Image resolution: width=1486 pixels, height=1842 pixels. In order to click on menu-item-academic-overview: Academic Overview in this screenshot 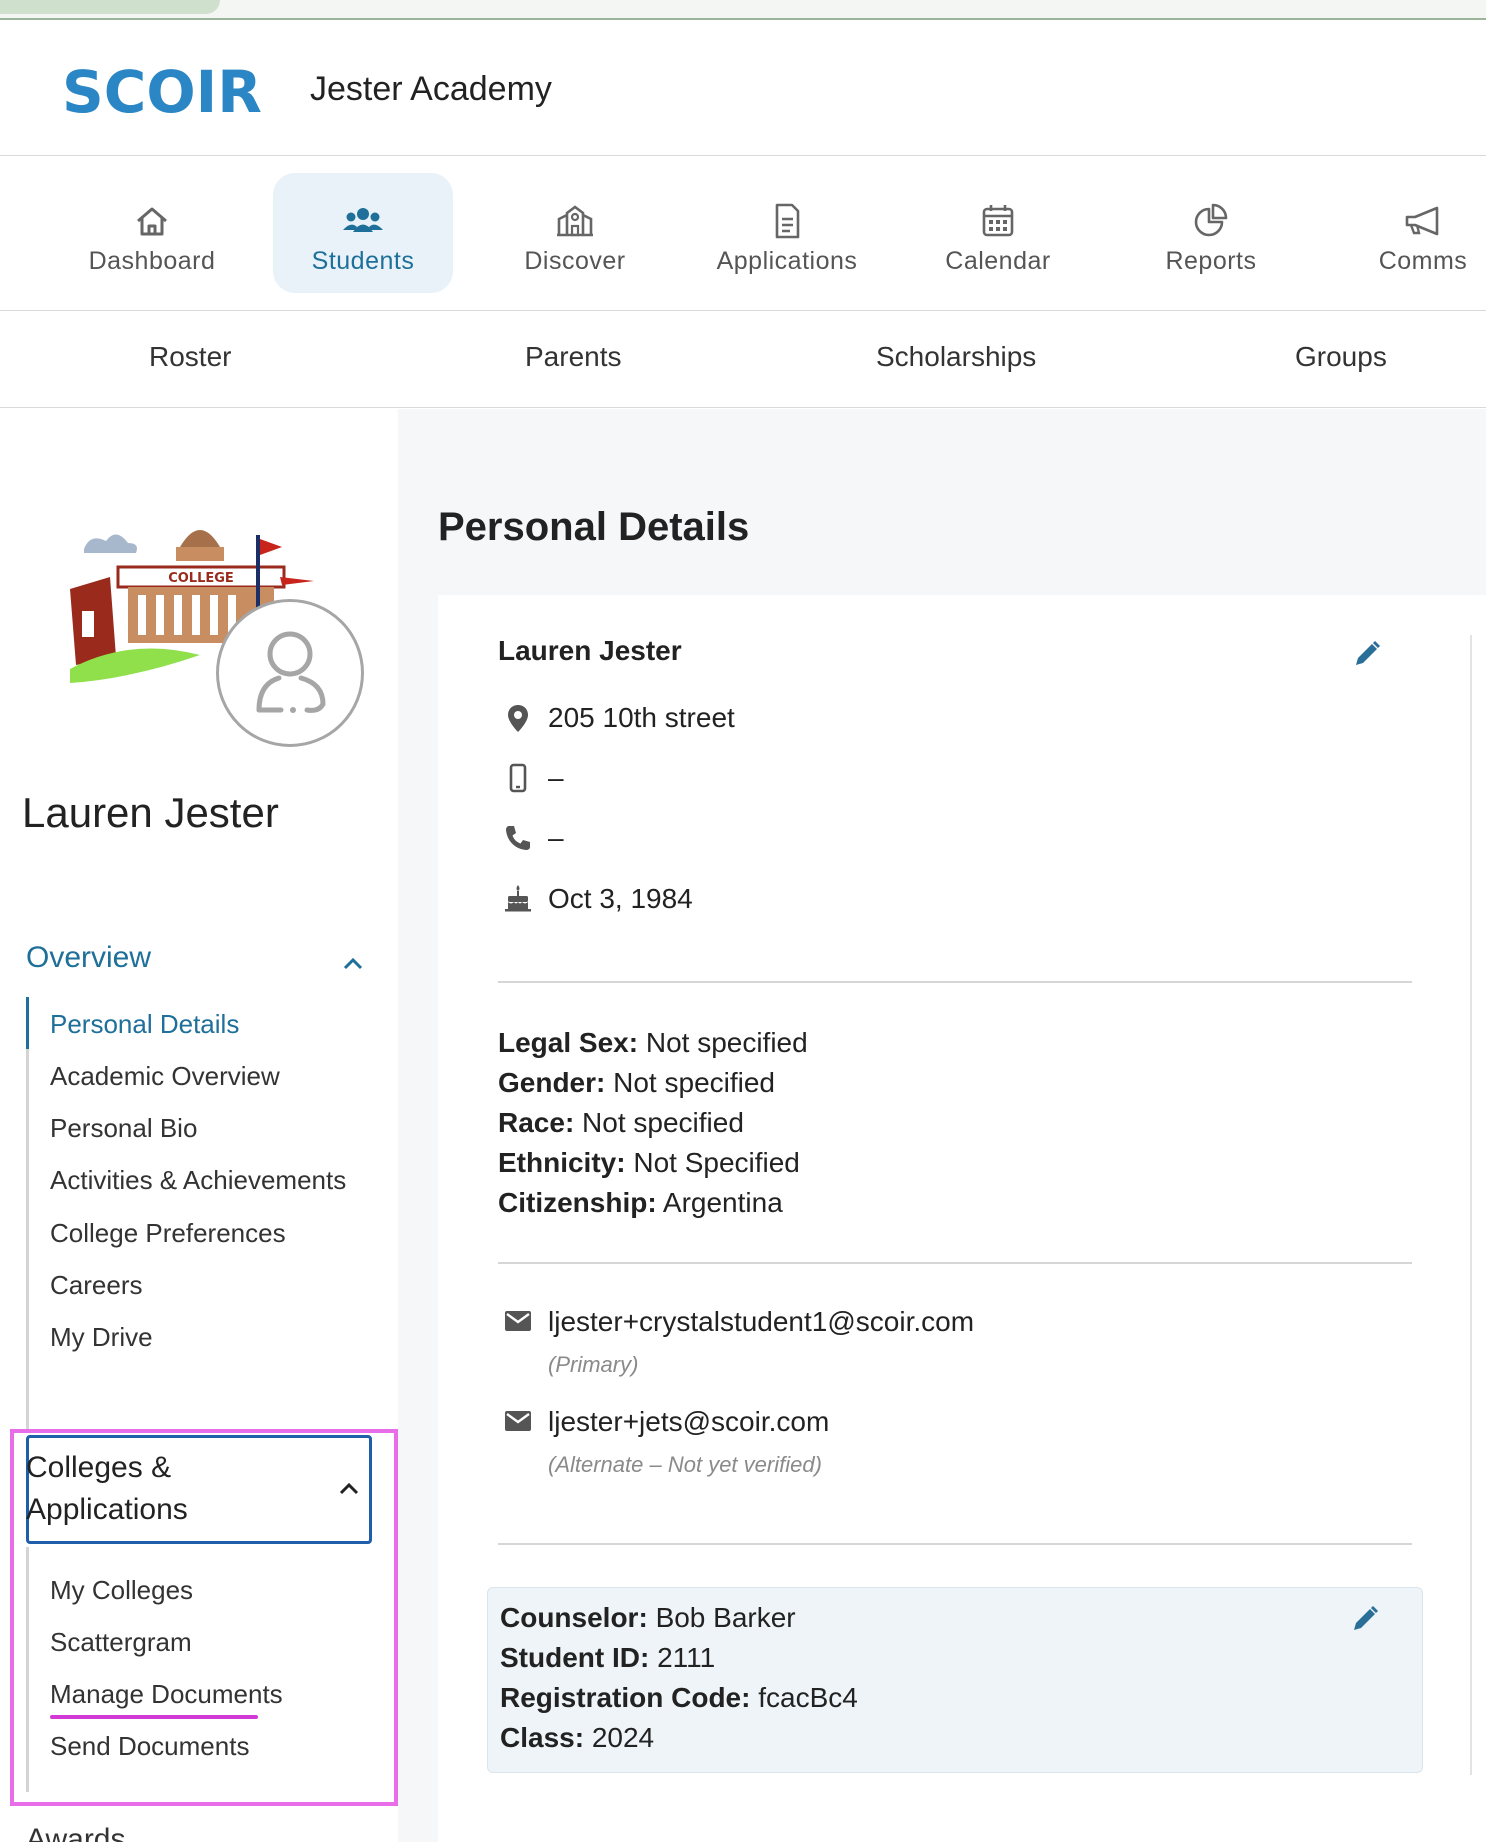, I will do `click(165, 1076)`.